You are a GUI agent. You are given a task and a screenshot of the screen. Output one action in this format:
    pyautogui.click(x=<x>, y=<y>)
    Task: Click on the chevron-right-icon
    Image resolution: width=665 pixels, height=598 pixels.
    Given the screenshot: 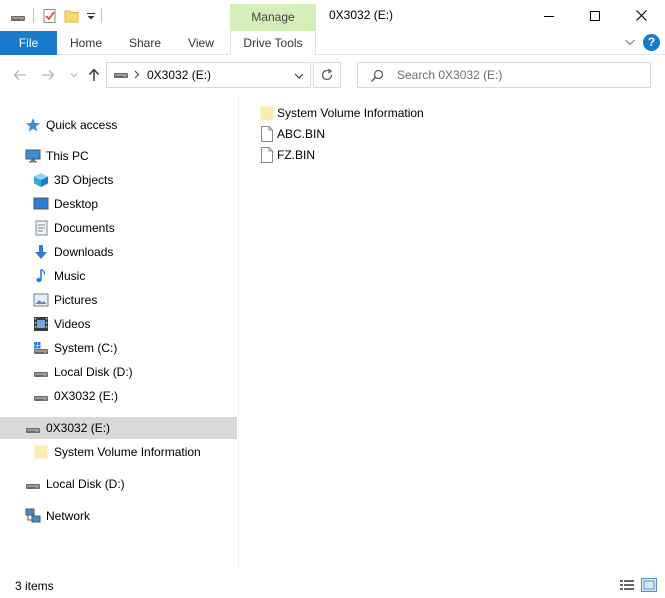 What is the action you would take?
    pyautogui.click(x=137, y=75)
    